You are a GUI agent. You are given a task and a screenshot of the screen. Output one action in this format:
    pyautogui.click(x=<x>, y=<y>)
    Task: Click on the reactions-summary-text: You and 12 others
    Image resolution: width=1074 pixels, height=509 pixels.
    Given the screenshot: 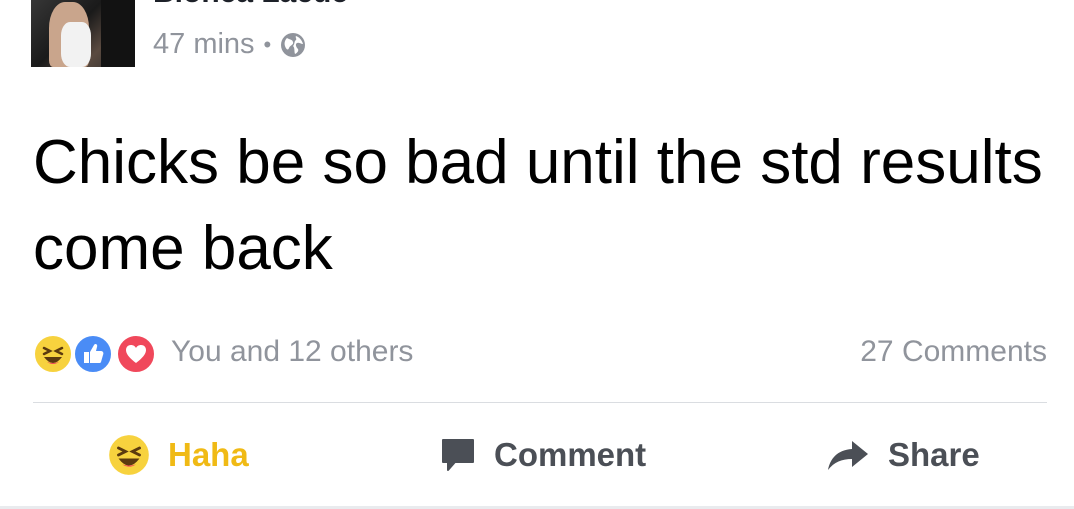 What is the action you would take?
    pyautogui.click(x=292, y=352)
    